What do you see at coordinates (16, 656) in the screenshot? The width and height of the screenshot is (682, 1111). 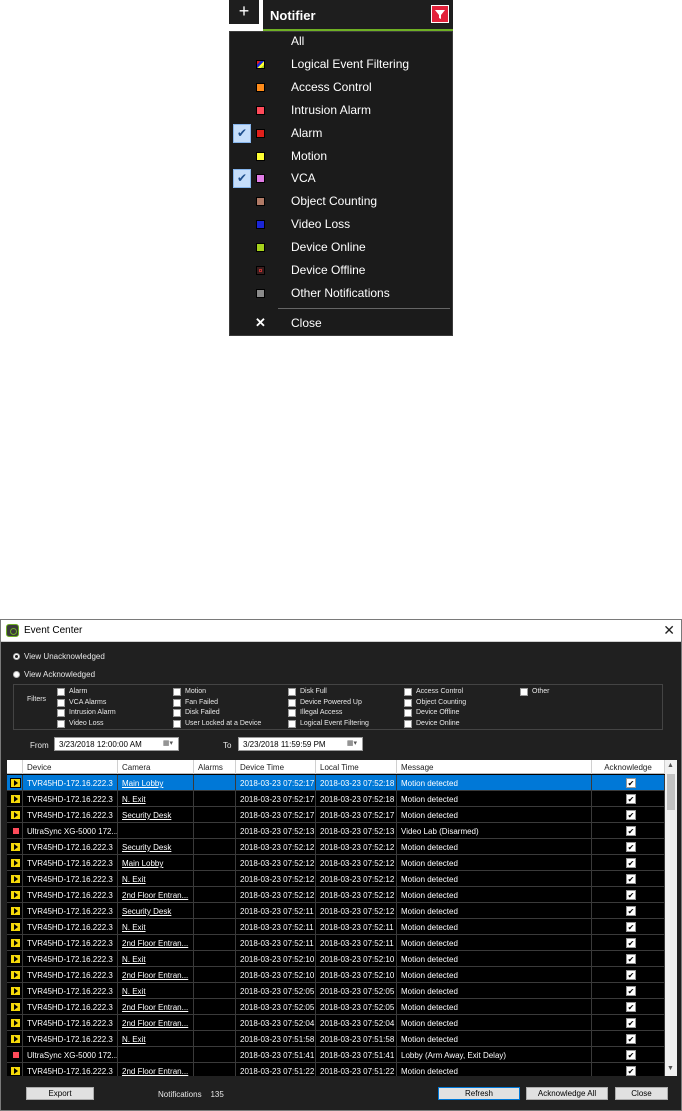 I see `radio-selected-icon` at bounding box center [16, 656].